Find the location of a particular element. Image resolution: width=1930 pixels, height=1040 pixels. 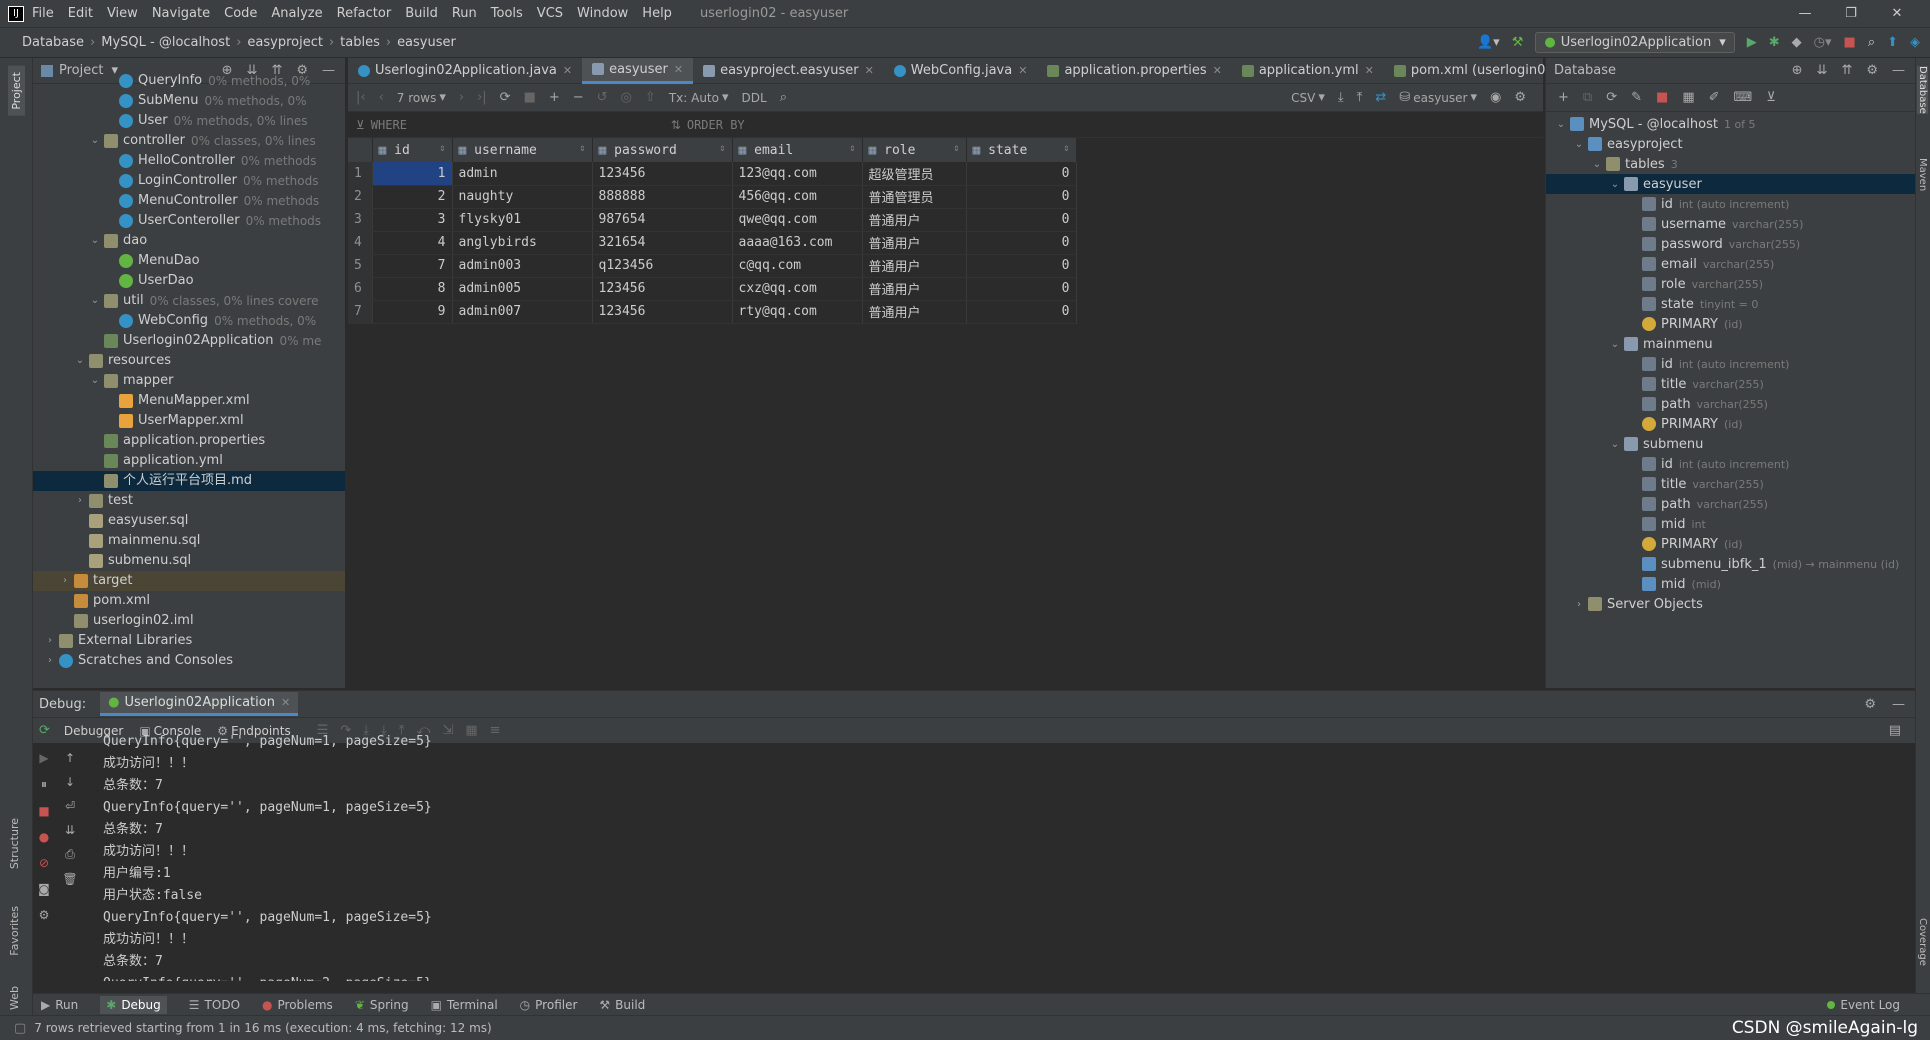

column-header-role: ▦ role ⇕ is located at coordinates (914, 150).